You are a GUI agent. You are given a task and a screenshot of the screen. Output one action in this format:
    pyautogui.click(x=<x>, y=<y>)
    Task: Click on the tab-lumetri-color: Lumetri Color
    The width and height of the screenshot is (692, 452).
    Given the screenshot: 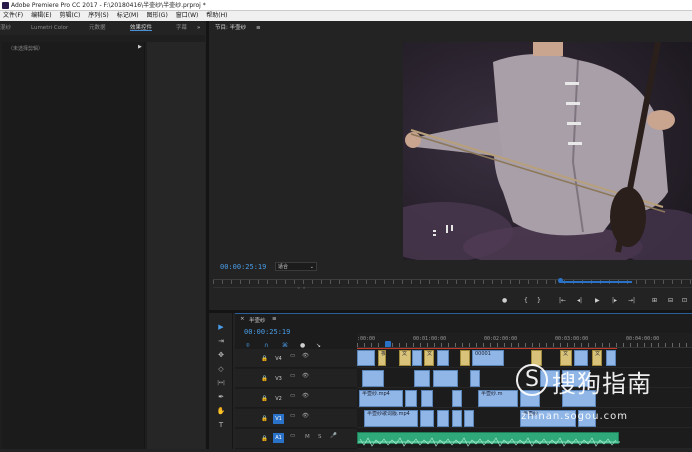 What is the action you would take?
    pyautogui.click(x=49, y=28)
    